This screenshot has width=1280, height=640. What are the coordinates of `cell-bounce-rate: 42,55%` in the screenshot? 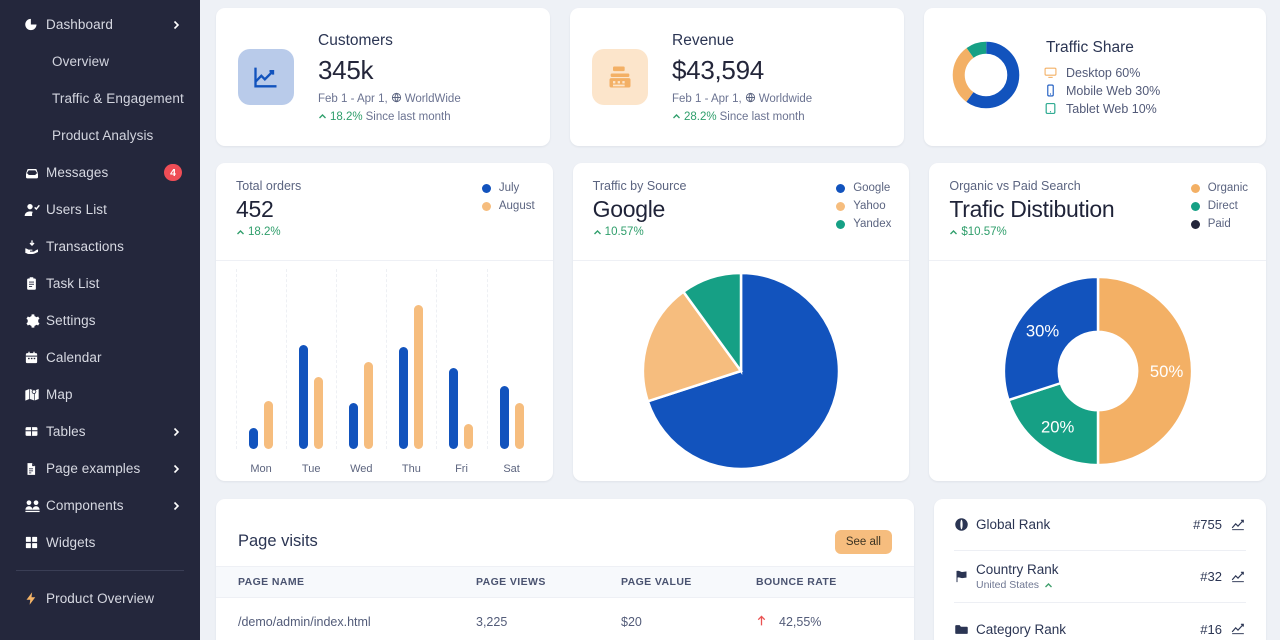 It's located at (835, 618).